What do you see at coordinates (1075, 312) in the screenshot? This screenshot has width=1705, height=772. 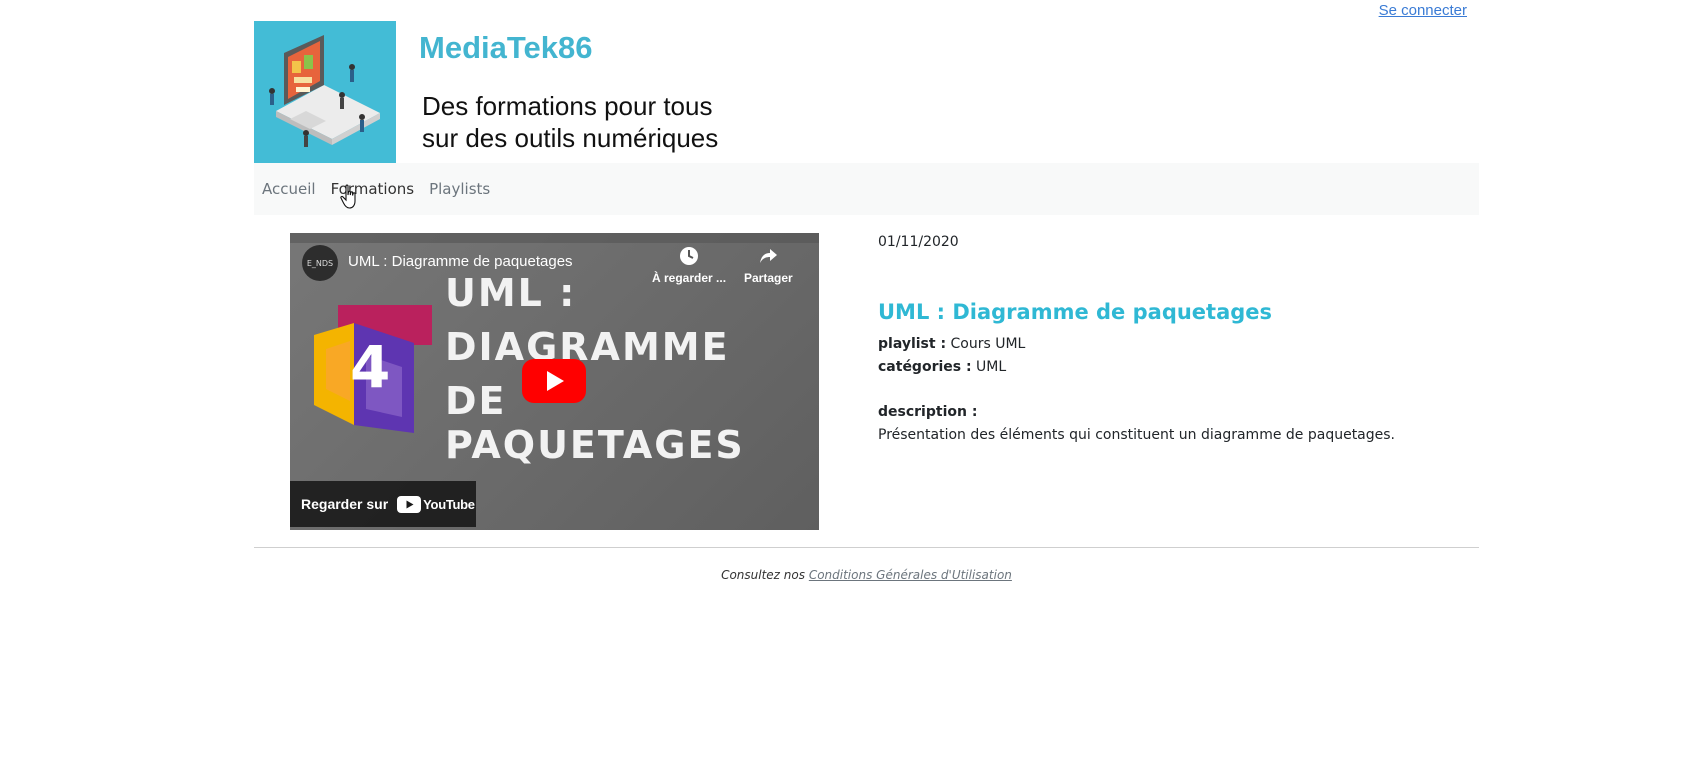 I see `formation-title: UML : Diagramme de paquetages` at bounding box center [1075, 312].